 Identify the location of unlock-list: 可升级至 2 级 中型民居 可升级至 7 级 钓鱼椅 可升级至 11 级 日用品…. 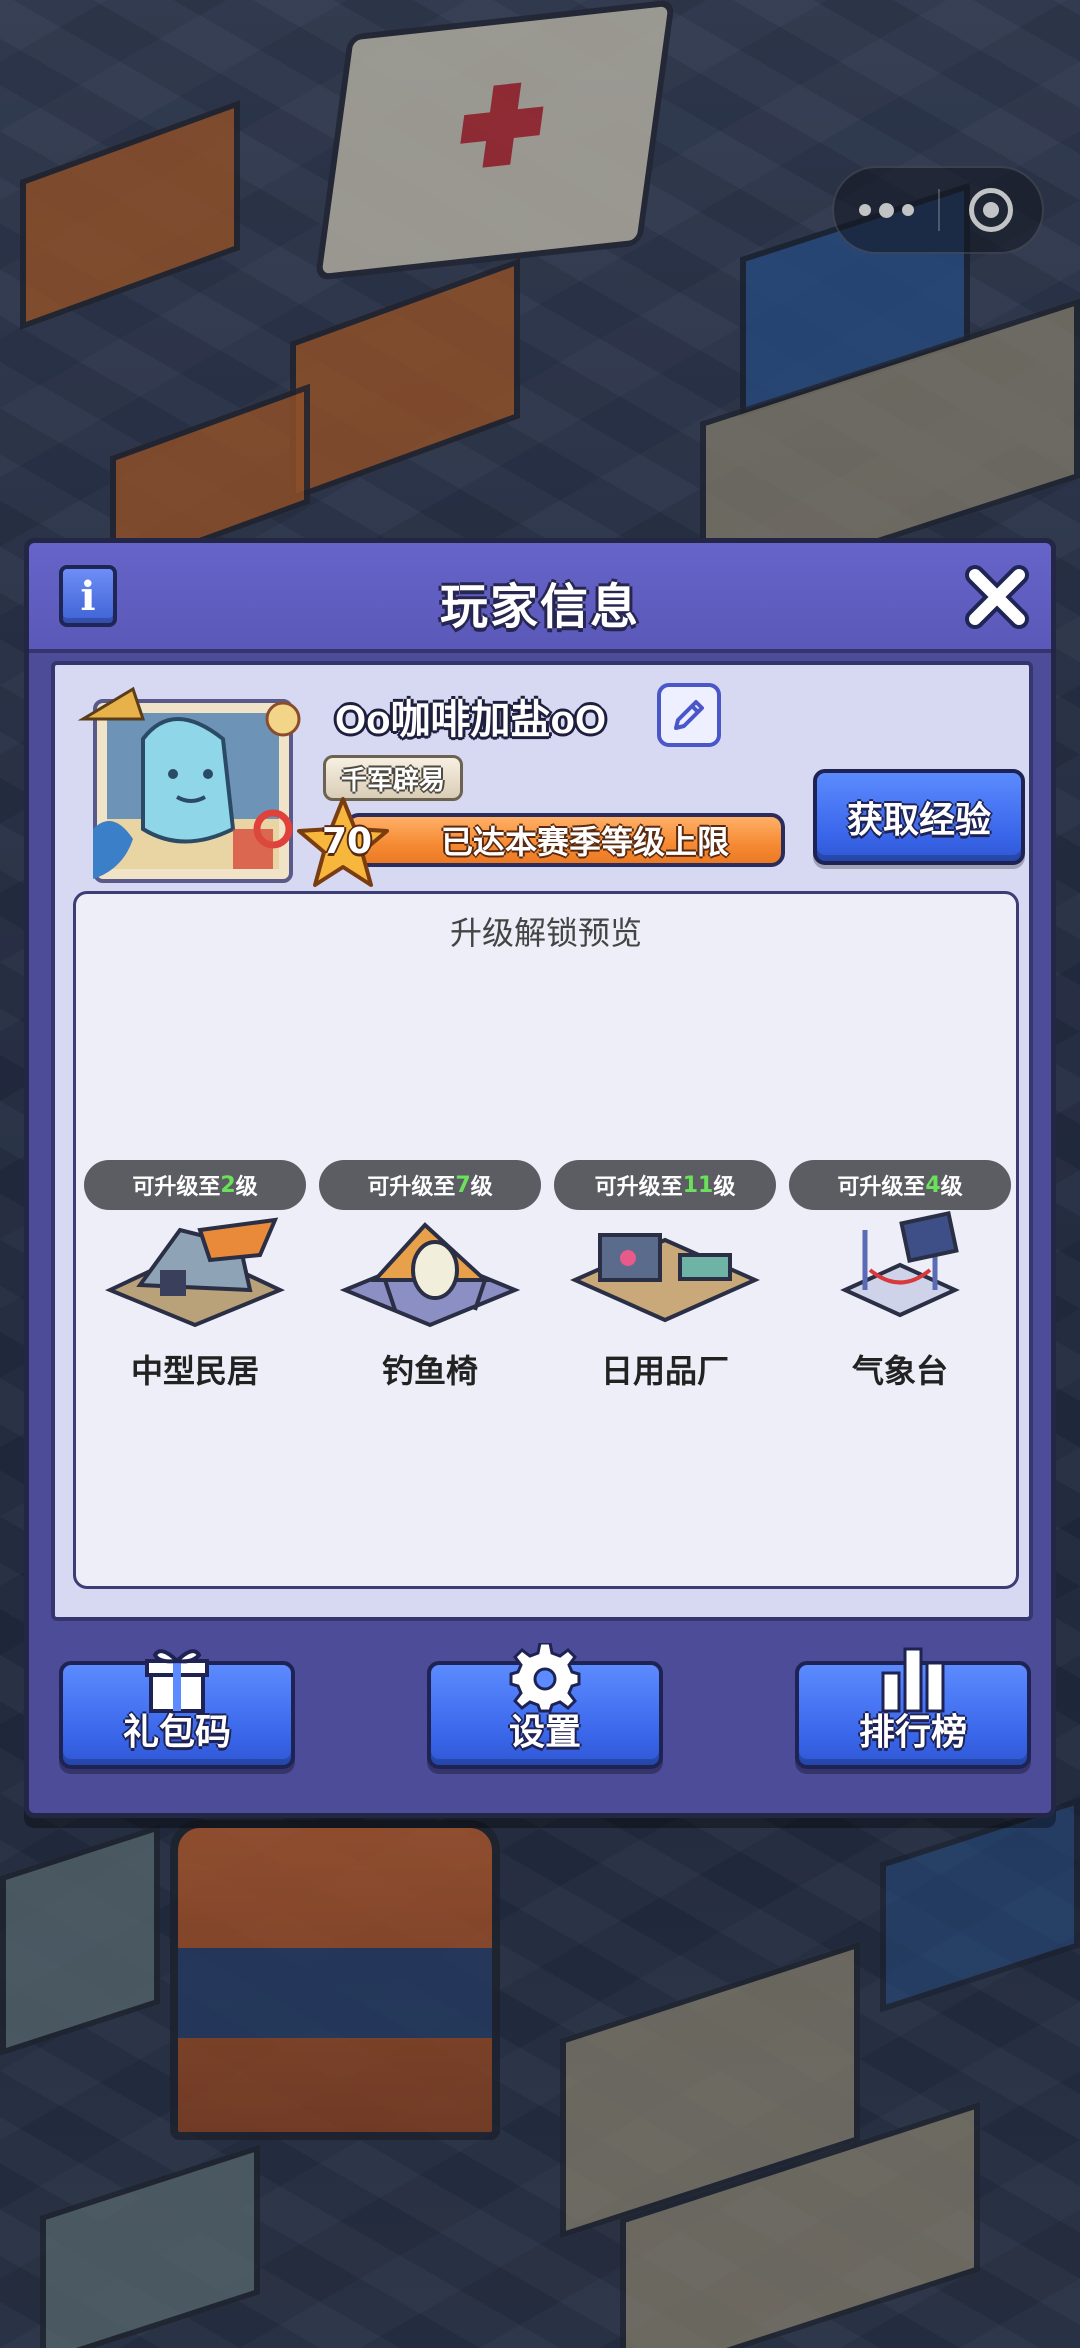
(548, 1280).